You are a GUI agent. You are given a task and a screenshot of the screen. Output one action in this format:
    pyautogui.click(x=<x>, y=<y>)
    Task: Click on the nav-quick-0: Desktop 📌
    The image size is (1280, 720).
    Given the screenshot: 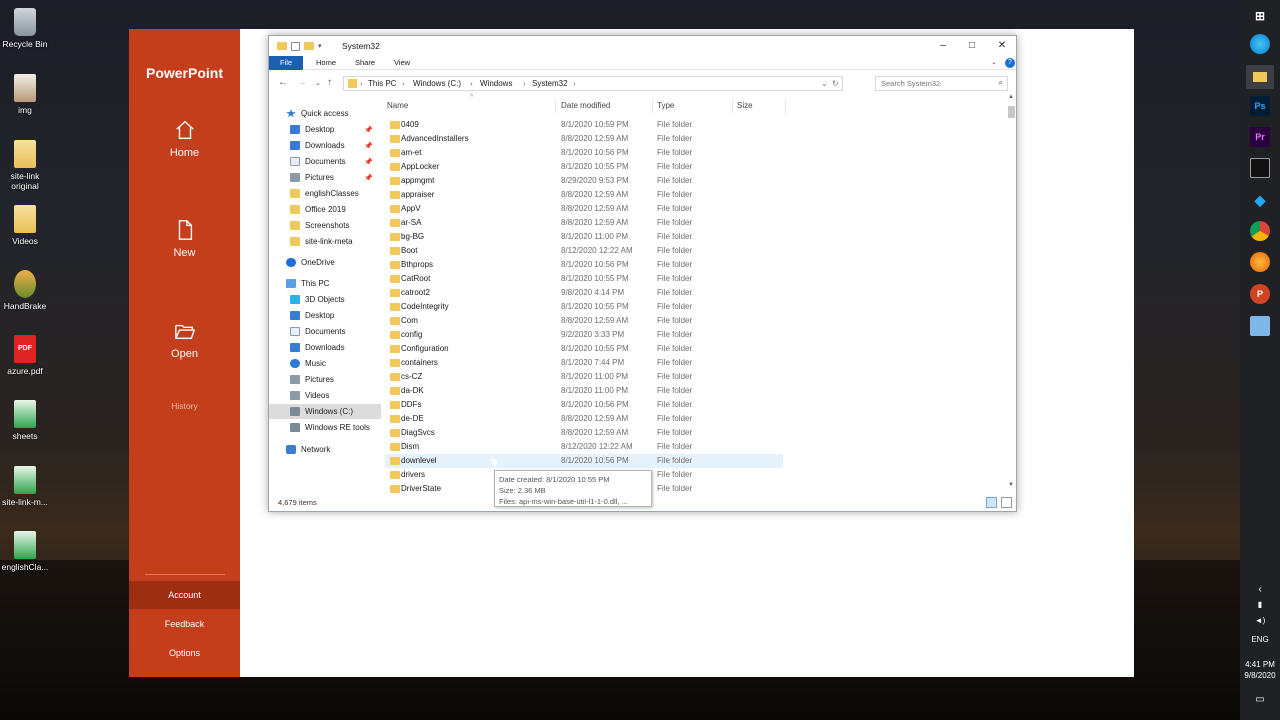 What is the action you would take?
    pyautogui.click(x=325, y=129)
    